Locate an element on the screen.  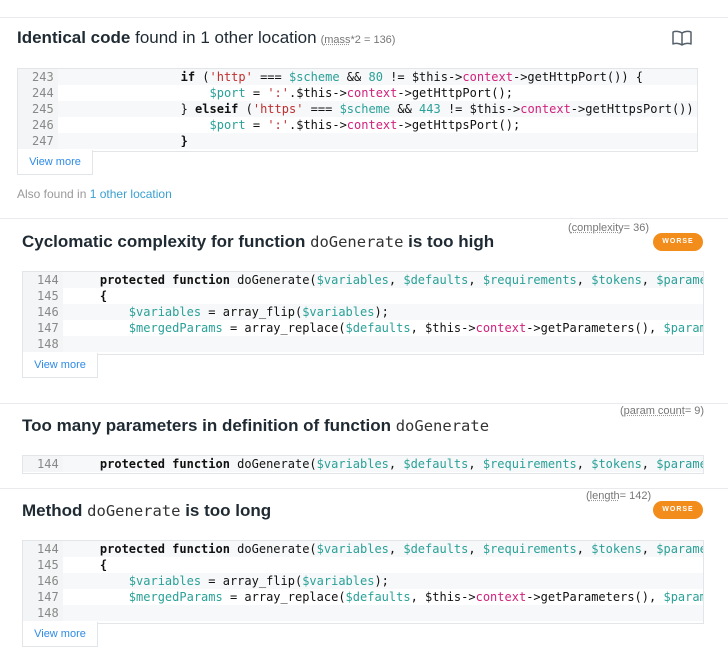
top-divider is located at coordinates (364, 17).